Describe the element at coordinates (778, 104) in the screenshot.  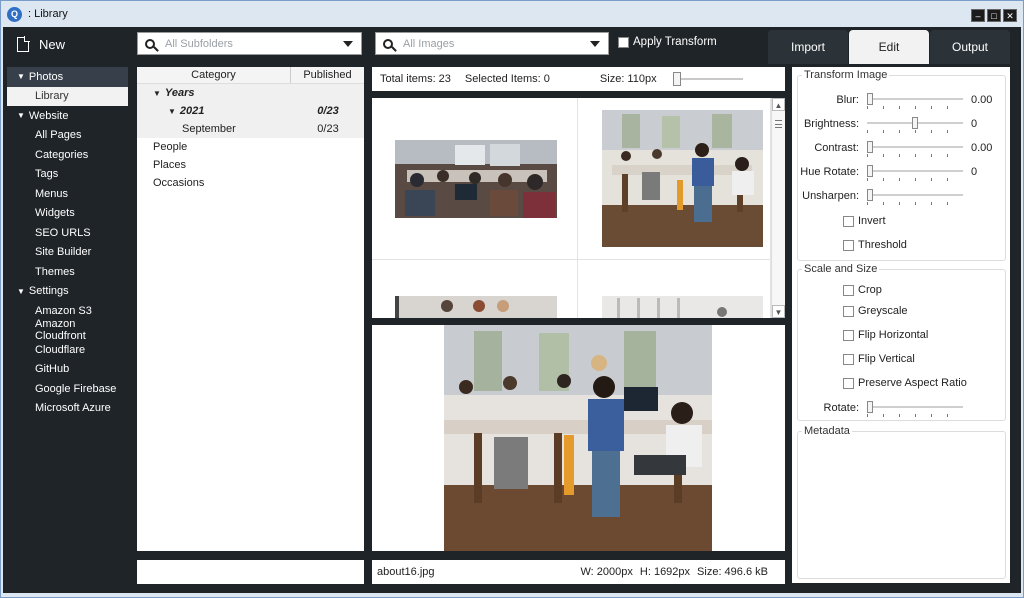
I see `scroll-up-icon: ▲` at that location.